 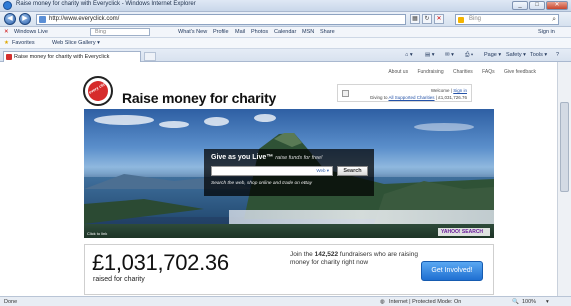 I want to click on feeds-icon: ▤ ▾, so click(x=430, y=55).